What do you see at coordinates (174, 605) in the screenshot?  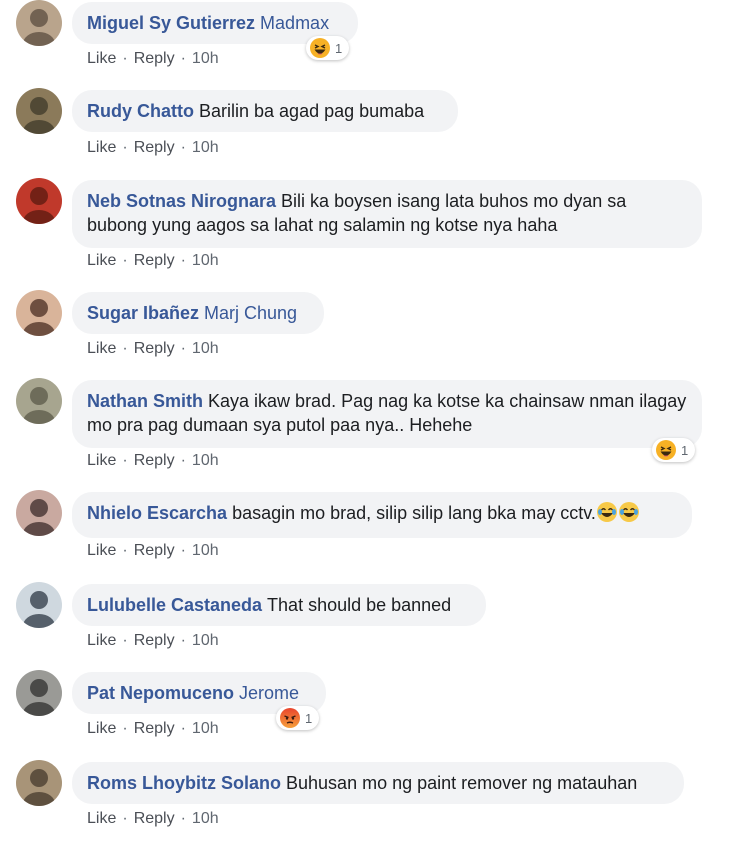 I see `commenter-name-link: Lulubelle Castaneda` at bounding box center [174, 605].